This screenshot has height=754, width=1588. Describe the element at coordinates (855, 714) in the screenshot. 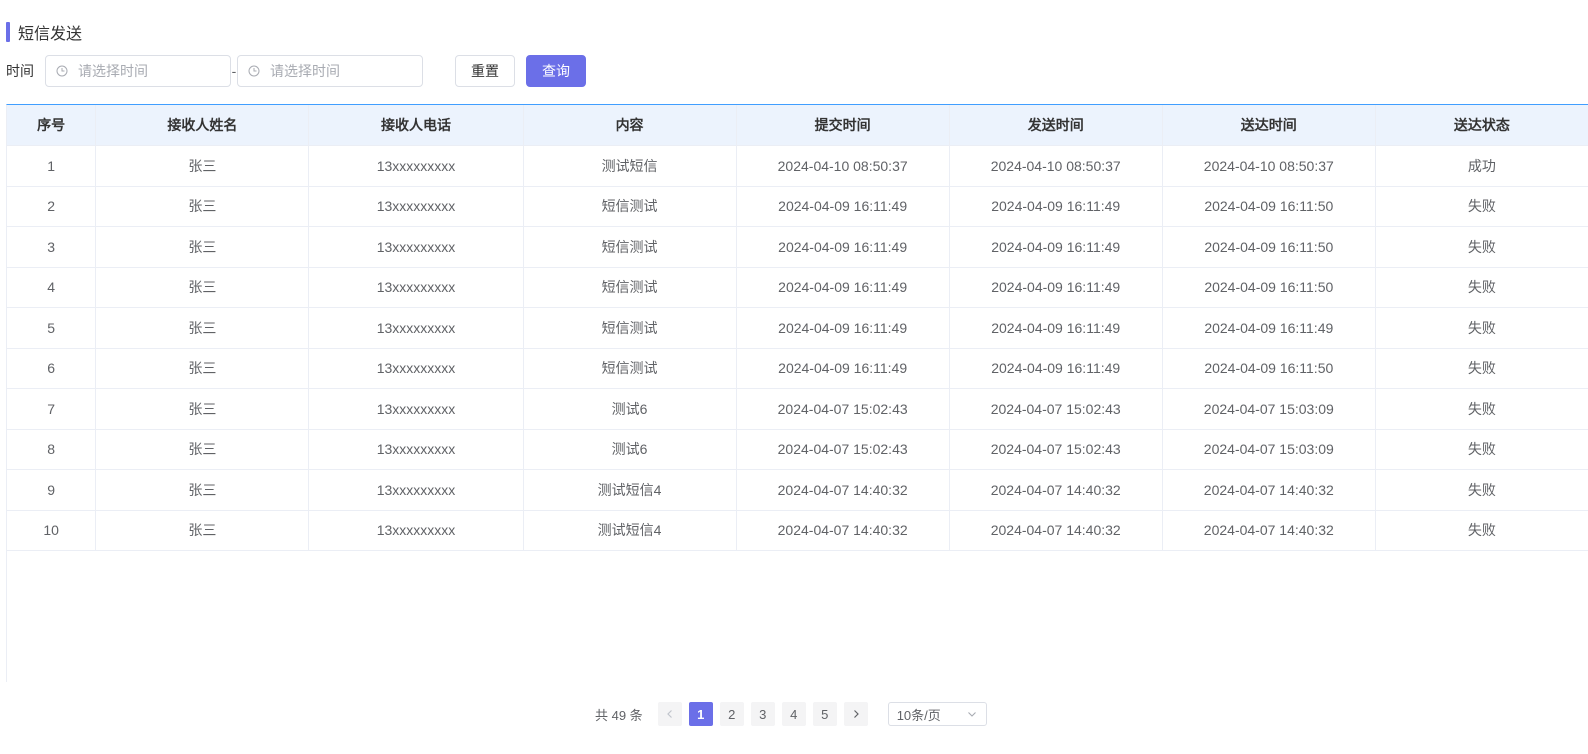

I see `next-page-button` at that location.